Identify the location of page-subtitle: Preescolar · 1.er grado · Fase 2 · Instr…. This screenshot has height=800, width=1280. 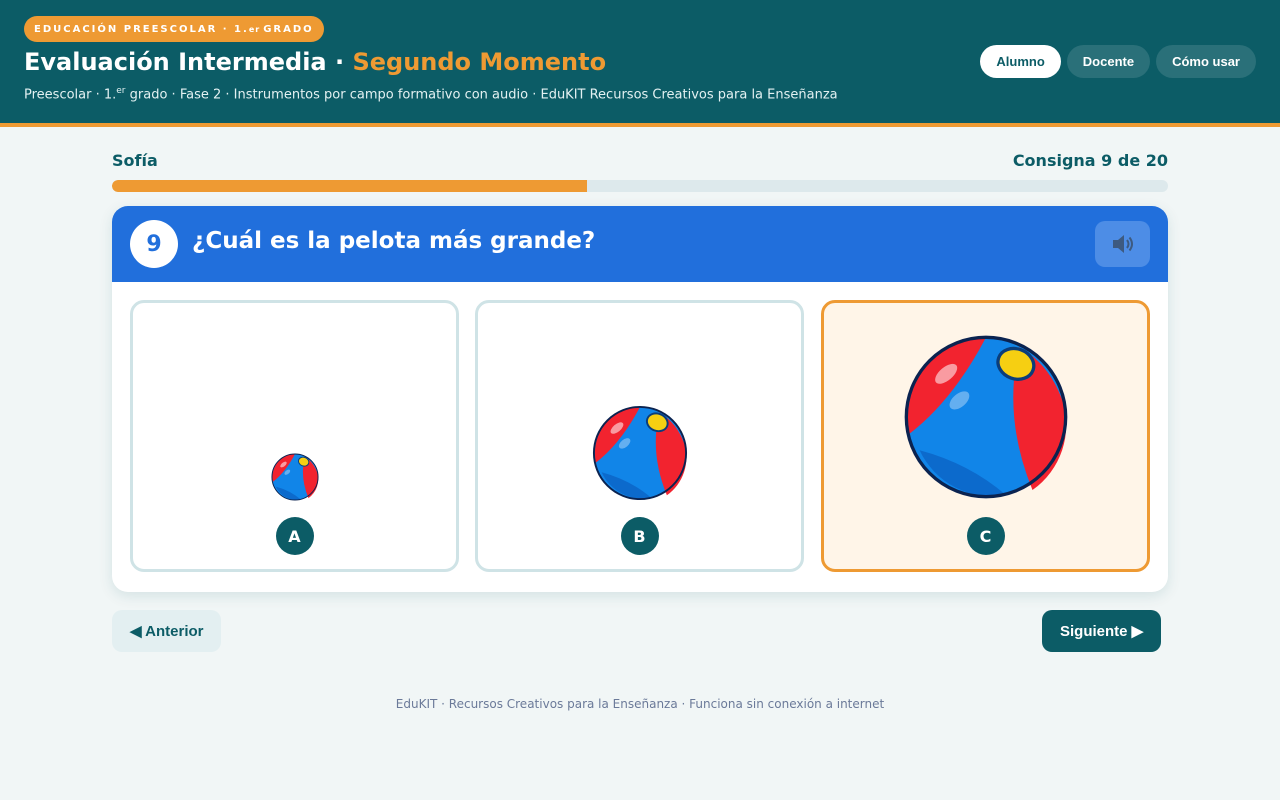
(431, 94).